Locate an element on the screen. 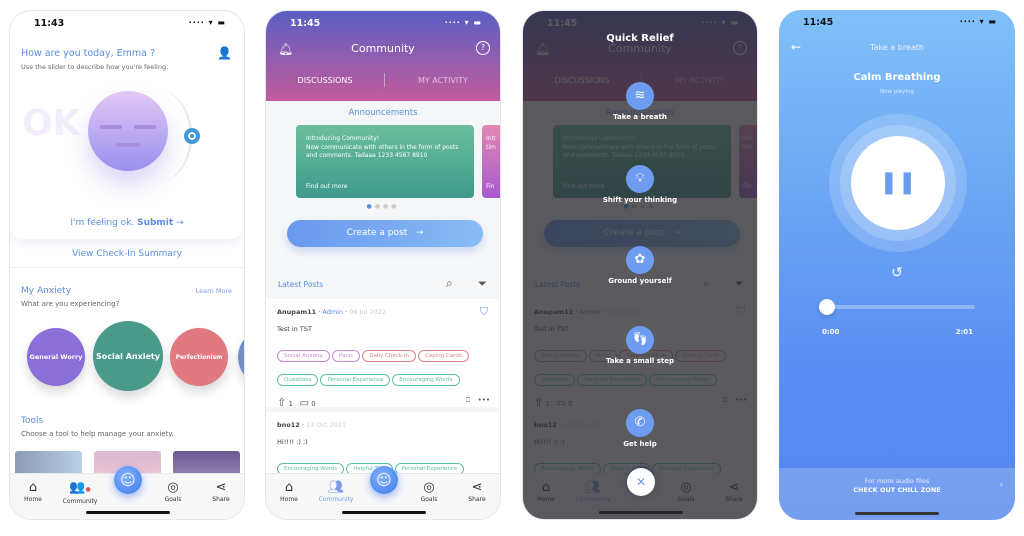  replay-icon: ↺ is located at coordinates (897, 273).